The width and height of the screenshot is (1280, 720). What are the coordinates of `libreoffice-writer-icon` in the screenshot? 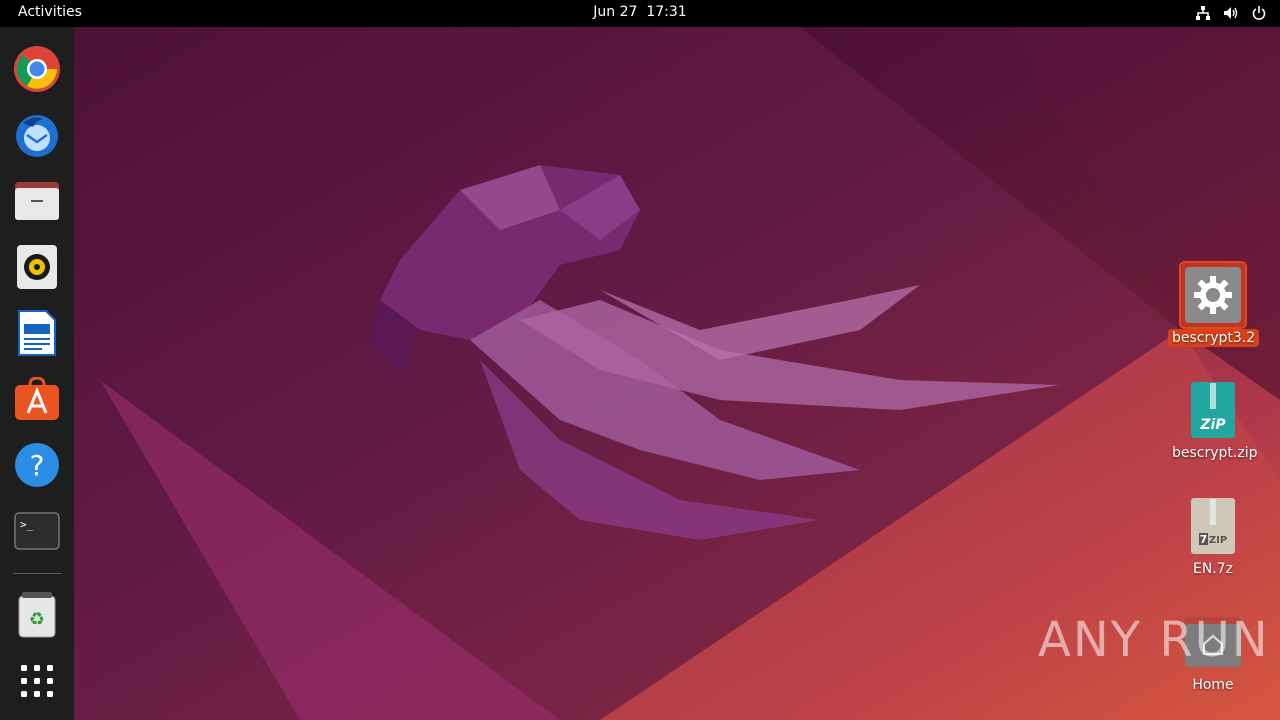 It's located at (37, 333).